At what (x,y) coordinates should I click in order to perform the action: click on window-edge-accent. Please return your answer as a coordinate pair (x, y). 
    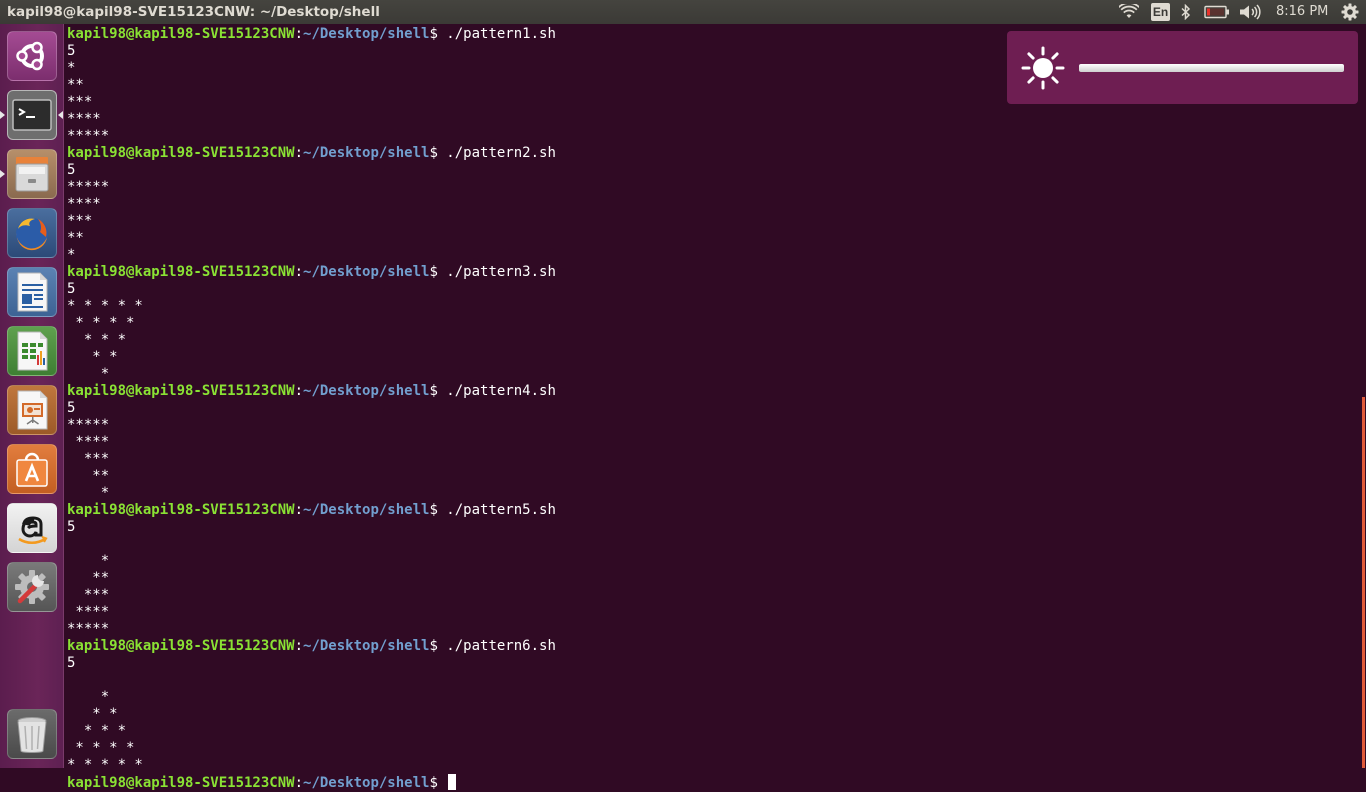
    Looking at the image, I should click on (1363, 582).